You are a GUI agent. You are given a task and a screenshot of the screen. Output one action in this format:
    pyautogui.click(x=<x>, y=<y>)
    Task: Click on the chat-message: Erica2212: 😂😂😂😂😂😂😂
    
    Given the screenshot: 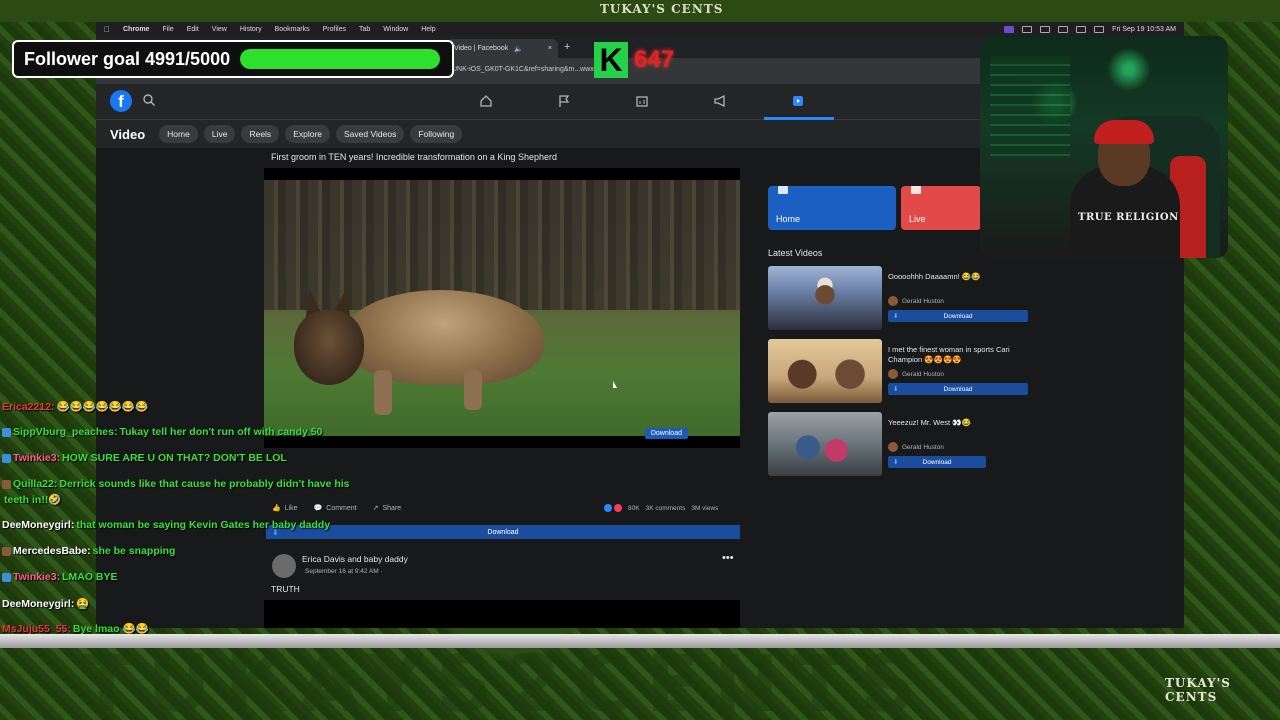 What is the action you would take?
    pyautogui.click(x=75, y=406)
    